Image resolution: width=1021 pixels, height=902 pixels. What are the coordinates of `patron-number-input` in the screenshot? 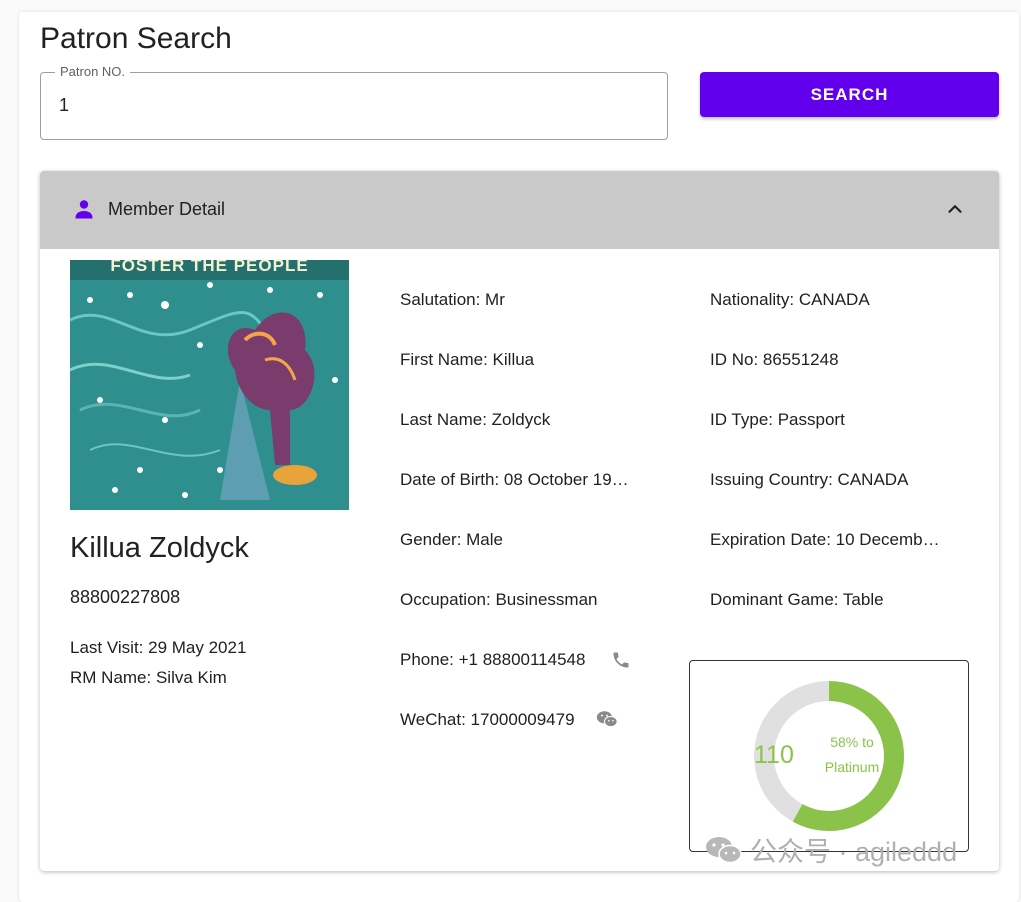 It's located at (339, 105).